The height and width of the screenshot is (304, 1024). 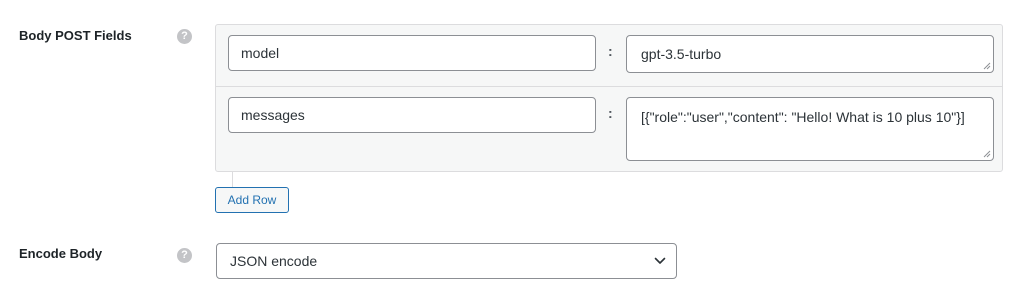 What do you see at coordinates (274, 261) in the screenshot?
I see `encode-body-selected-value: JSON encode` at bounding box center [274, 261].